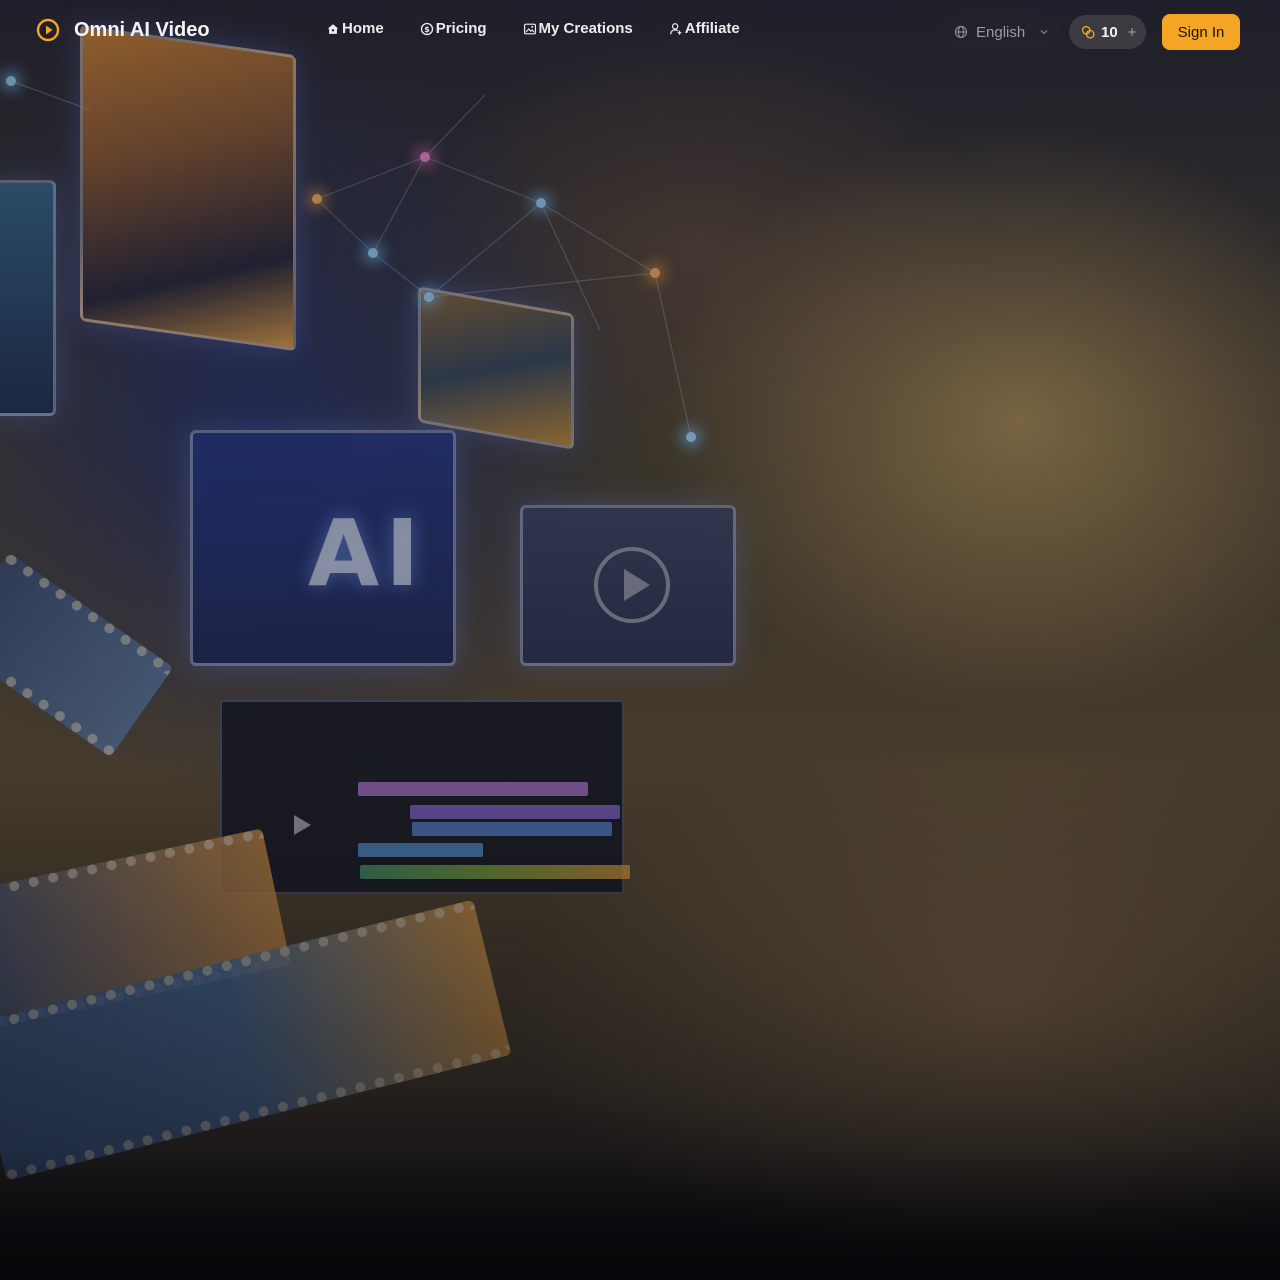  I want to click on nav-affiliate: Affiliate, so click(704, 28).